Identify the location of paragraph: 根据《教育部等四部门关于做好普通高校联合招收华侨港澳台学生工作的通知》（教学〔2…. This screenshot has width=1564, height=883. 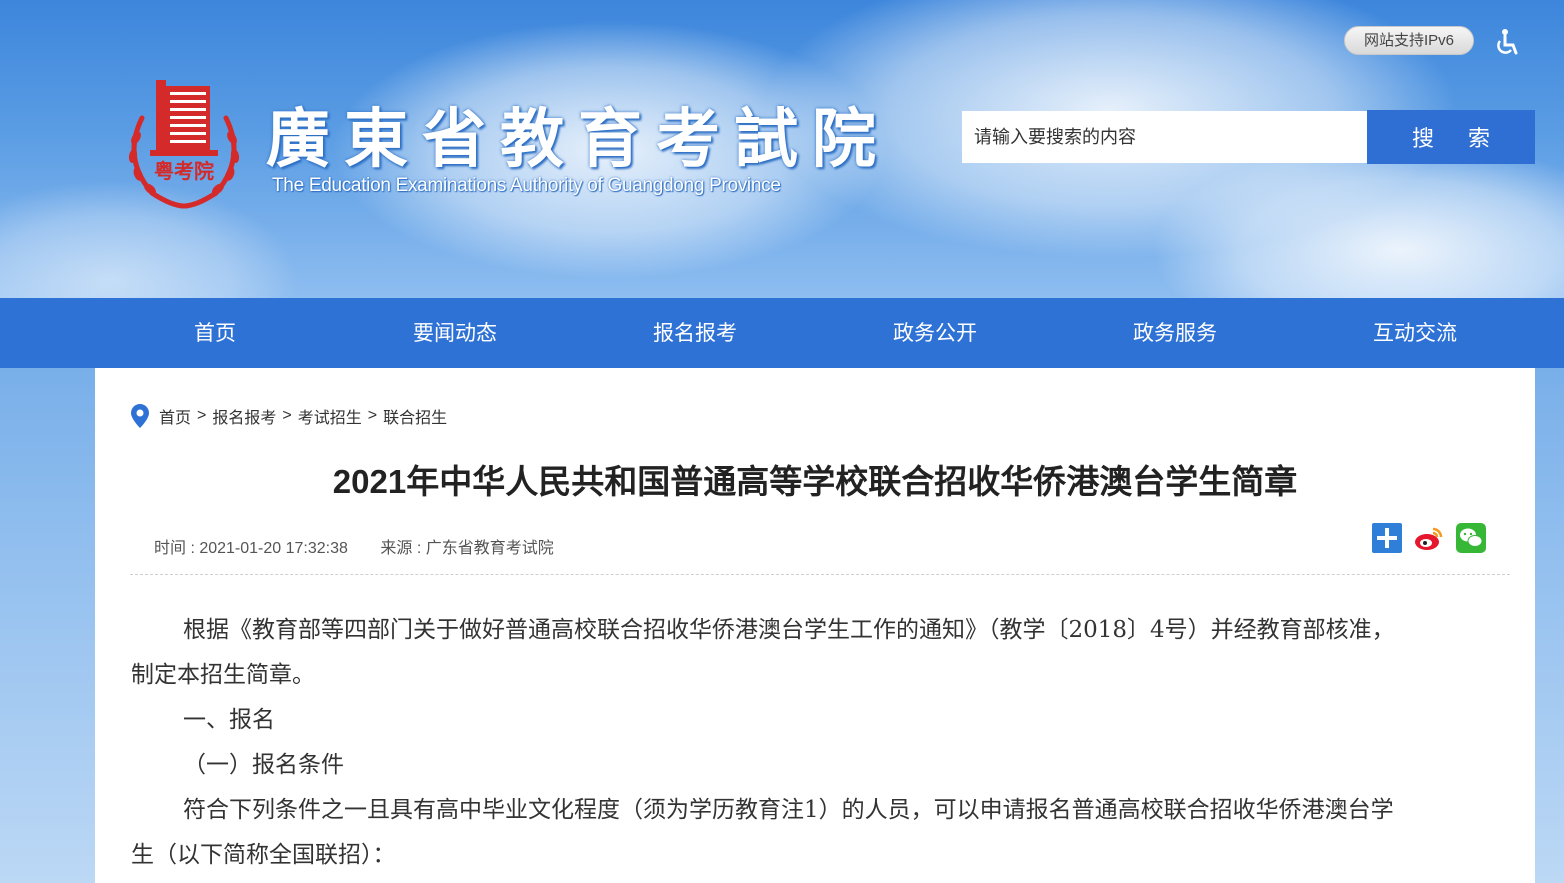
(789, 630).